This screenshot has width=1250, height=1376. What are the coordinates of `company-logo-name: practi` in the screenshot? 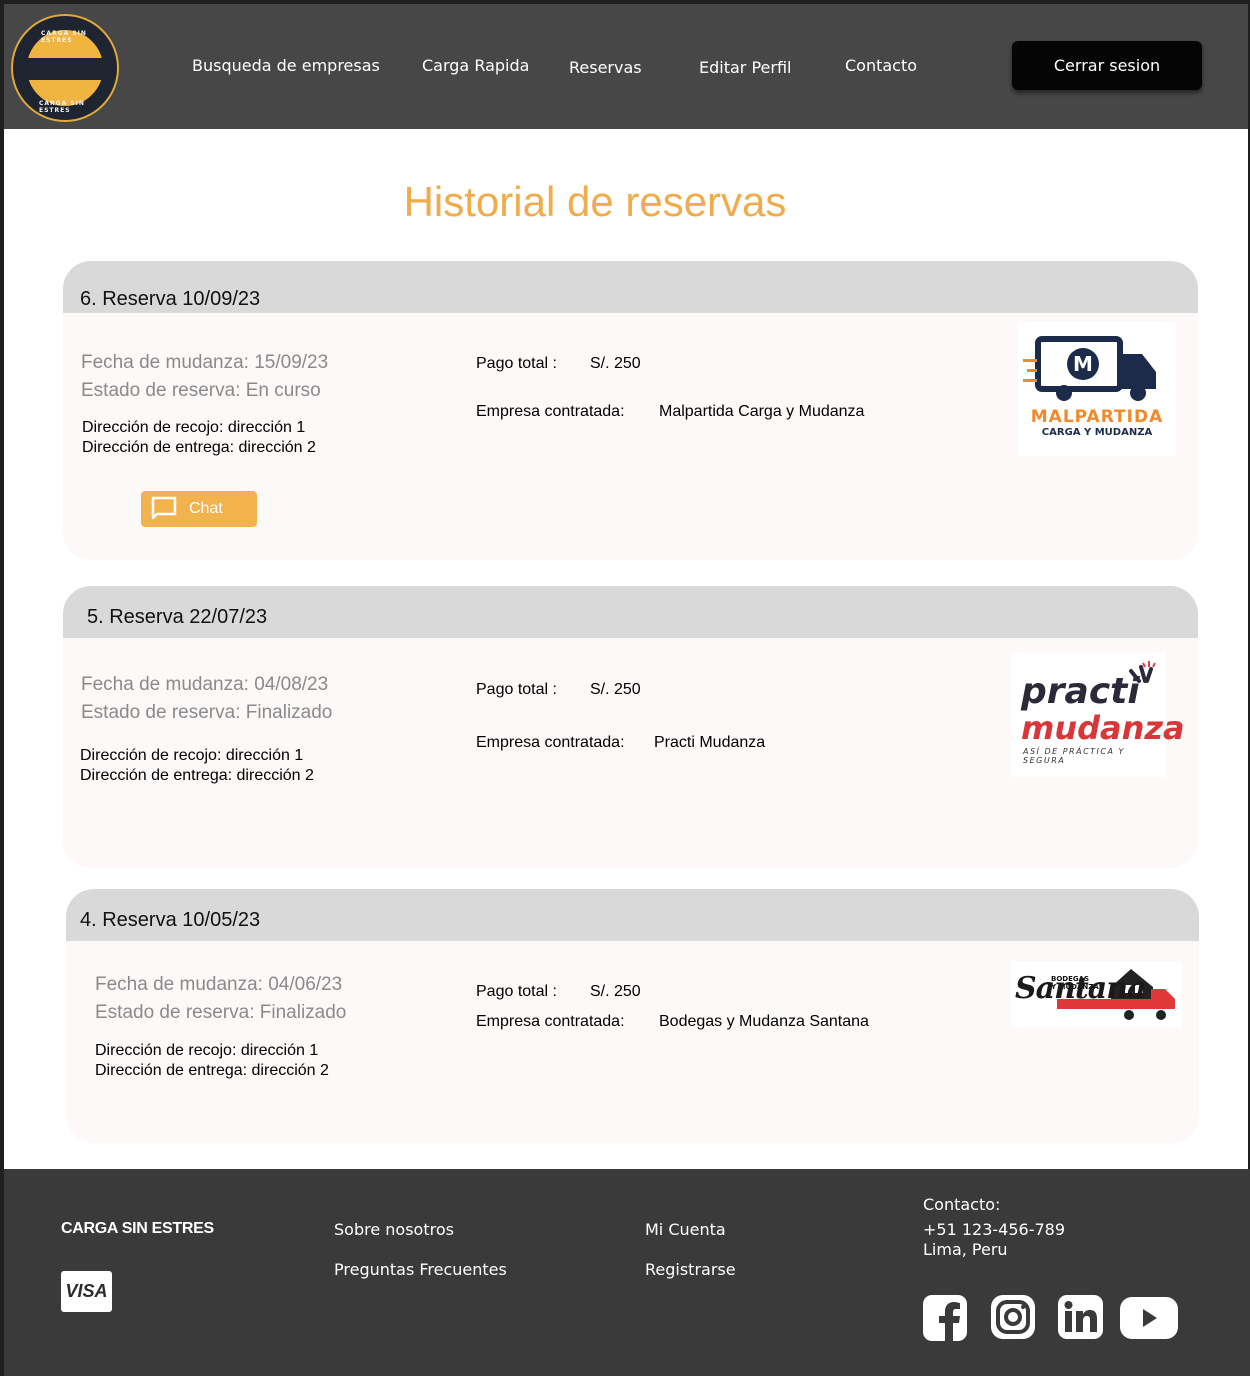 It's located at (1080, 691).